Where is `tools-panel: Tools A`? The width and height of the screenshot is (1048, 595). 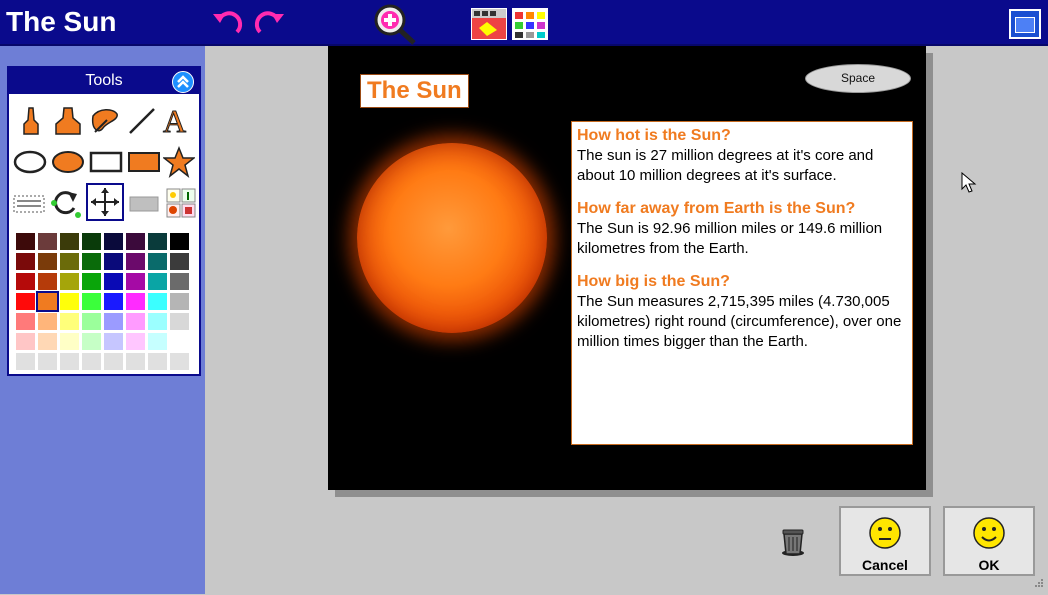 tools-panel: Tools A is located at coordinates (104, 221).